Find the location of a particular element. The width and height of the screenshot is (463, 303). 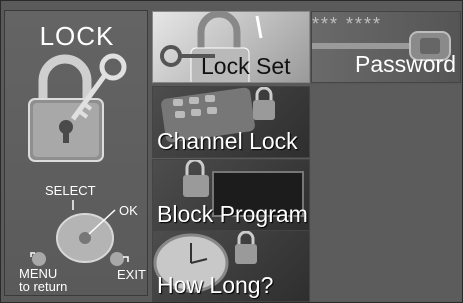

menu-item-label: How Long? is located at coordinates (215, 285).